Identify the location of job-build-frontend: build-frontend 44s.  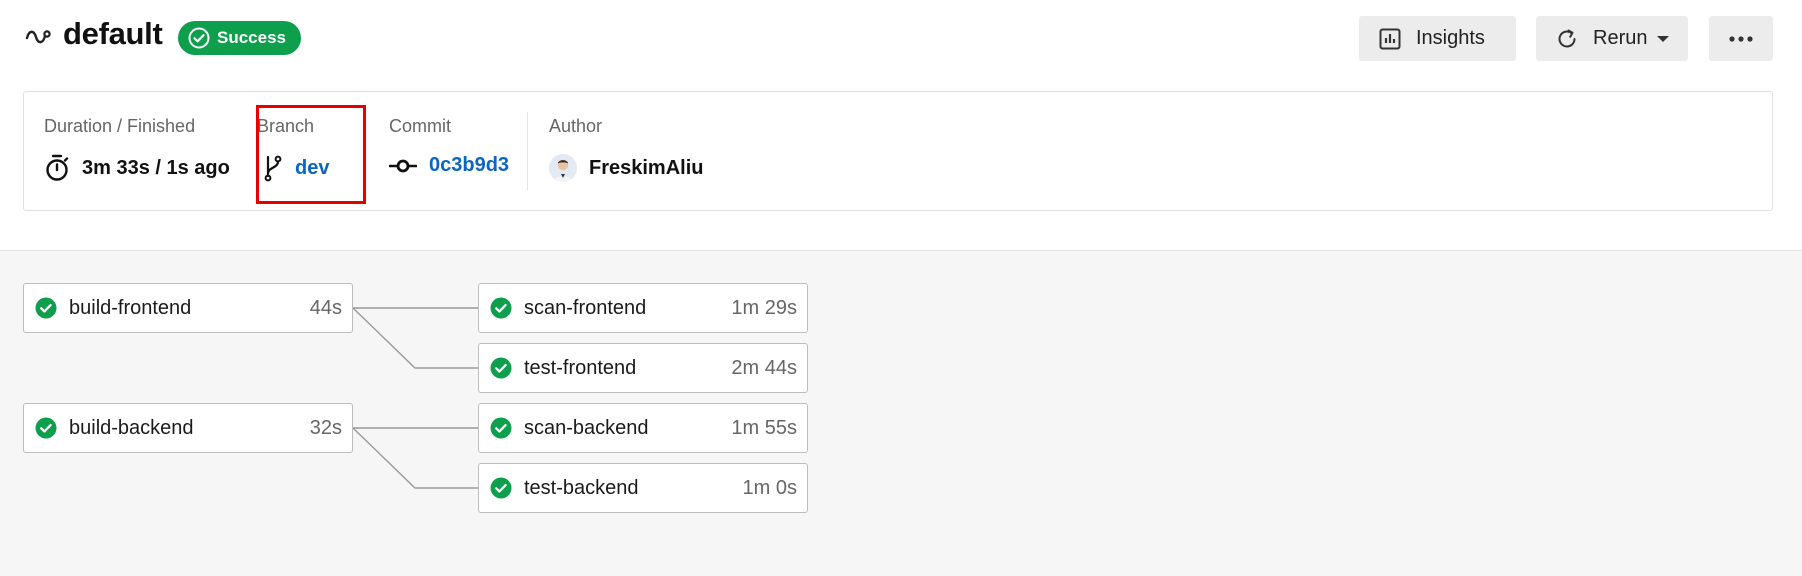
(188, 308).